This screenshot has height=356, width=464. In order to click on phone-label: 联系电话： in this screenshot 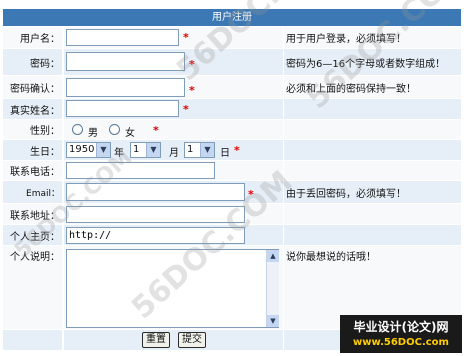, I will do `click(32, 170)`.